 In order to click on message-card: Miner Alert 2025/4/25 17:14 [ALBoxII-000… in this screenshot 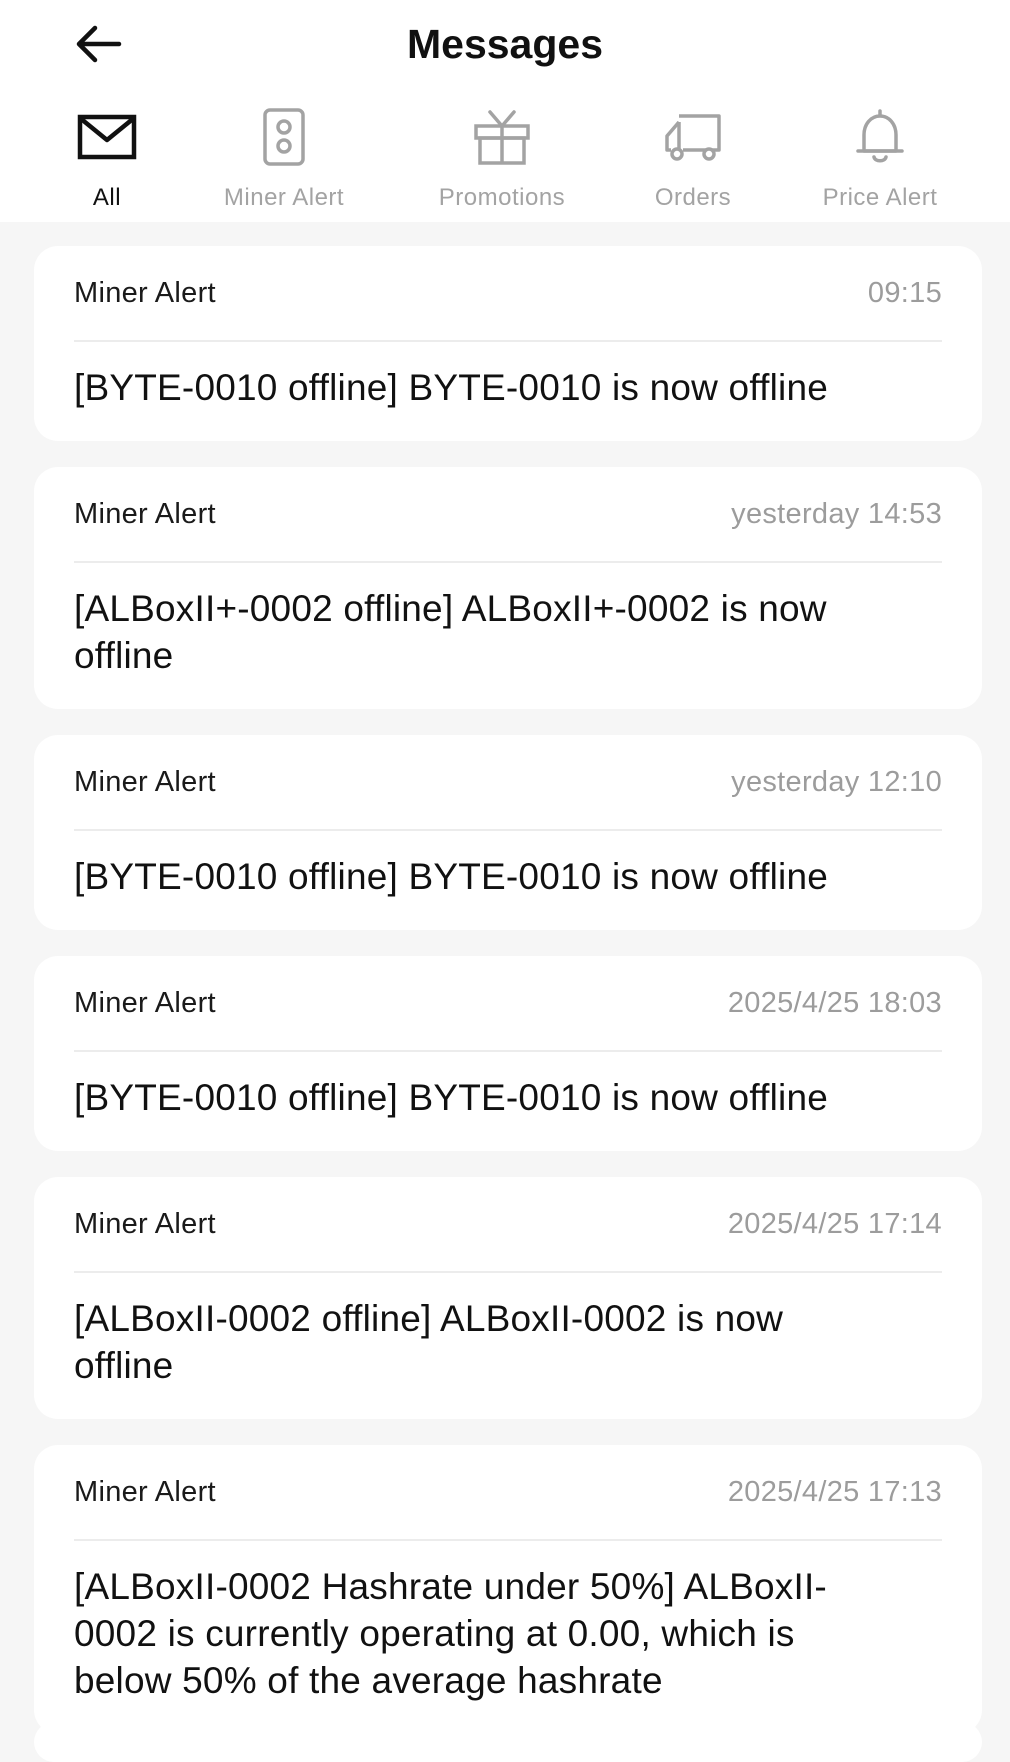, I will do `click(508, 1298)`.